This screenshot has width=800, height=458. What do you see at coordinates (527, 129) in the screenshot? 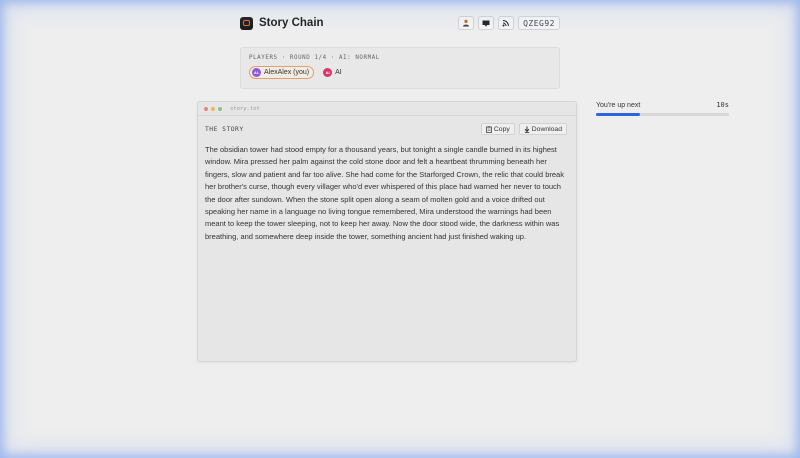
I see `download-icon` at bounding box center [527, 129].